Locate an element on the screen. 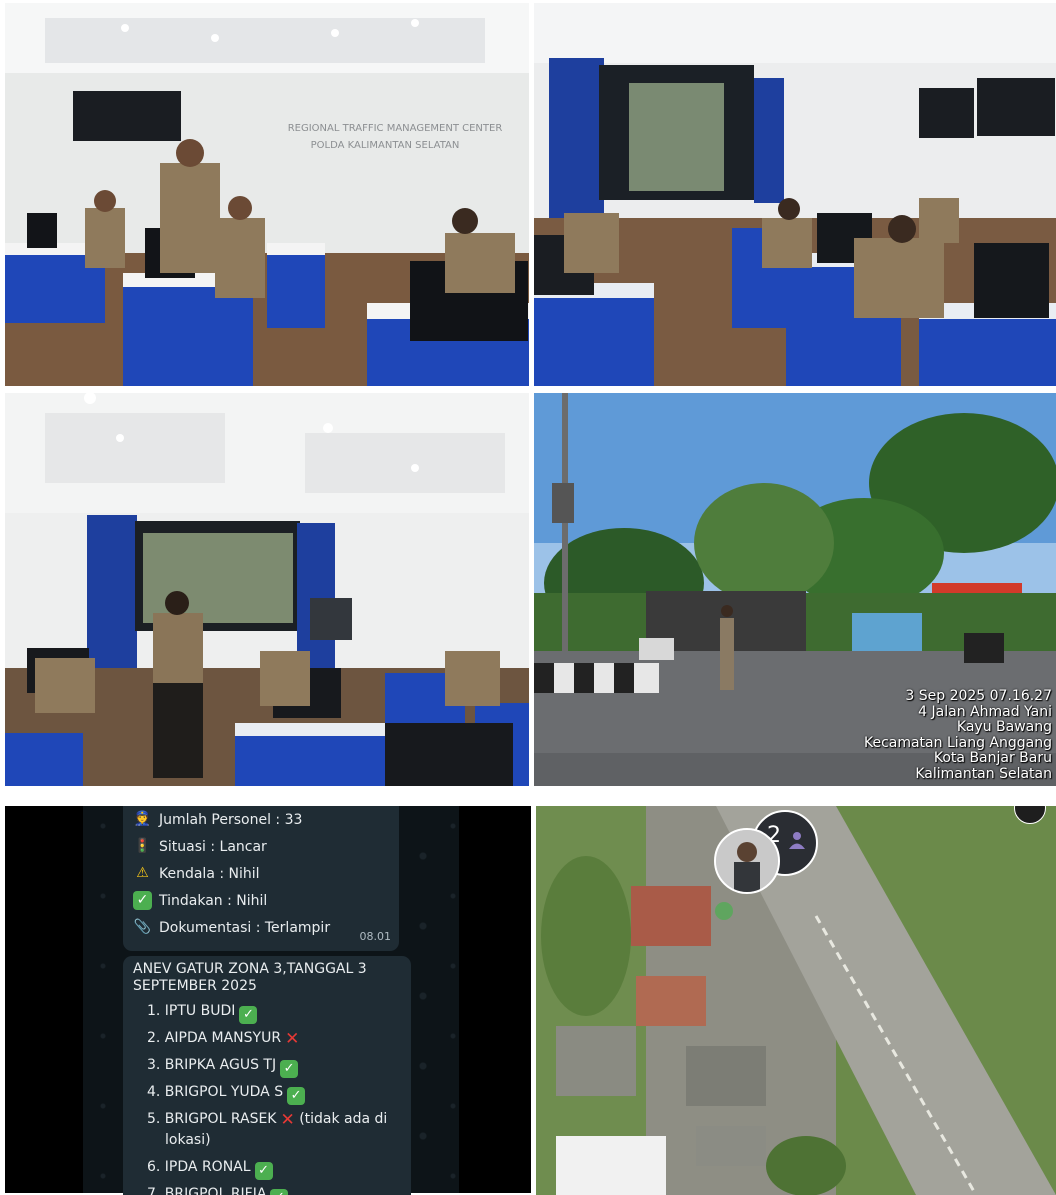 The width and height of the screenshot is (1056, 1195). sign-line1: REGIONAL TRAFFIC MANAGEMENT CENTER is located at coordinates (395, 128).